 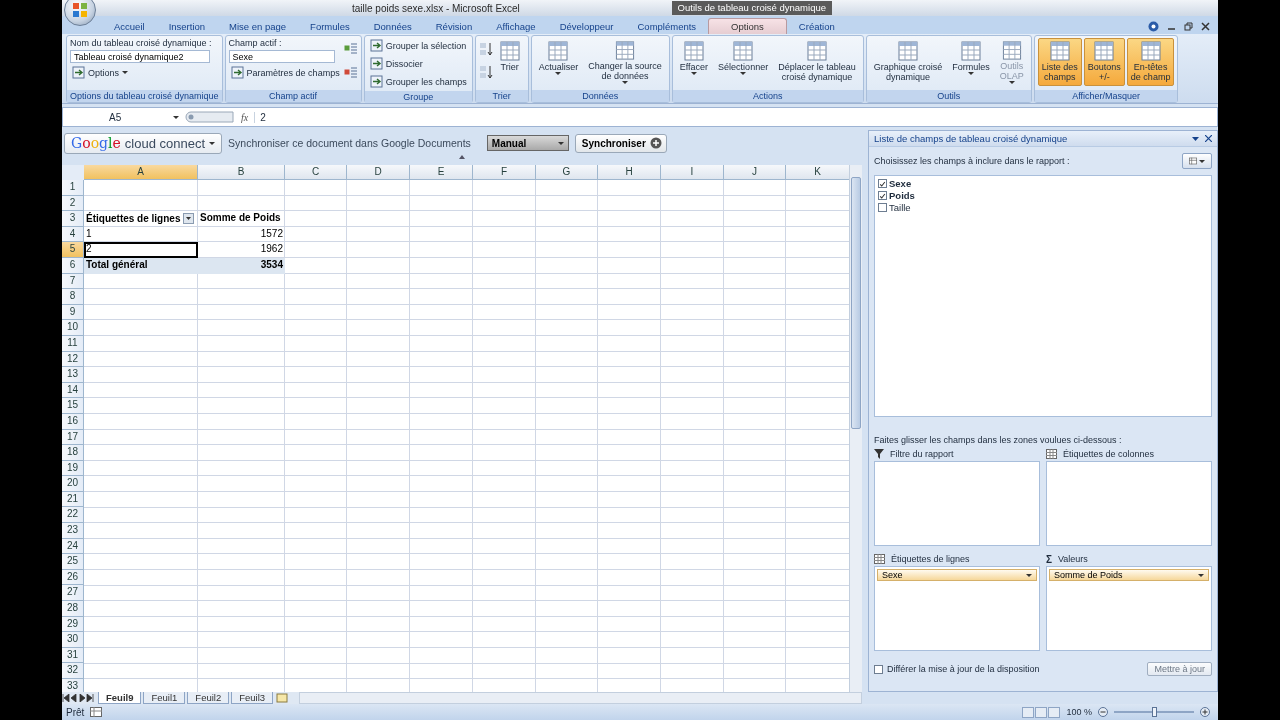 What do you see at coordinates (73, 219) in the screenshot?
I see `row-header: 3` at bounding box center [73, 219].